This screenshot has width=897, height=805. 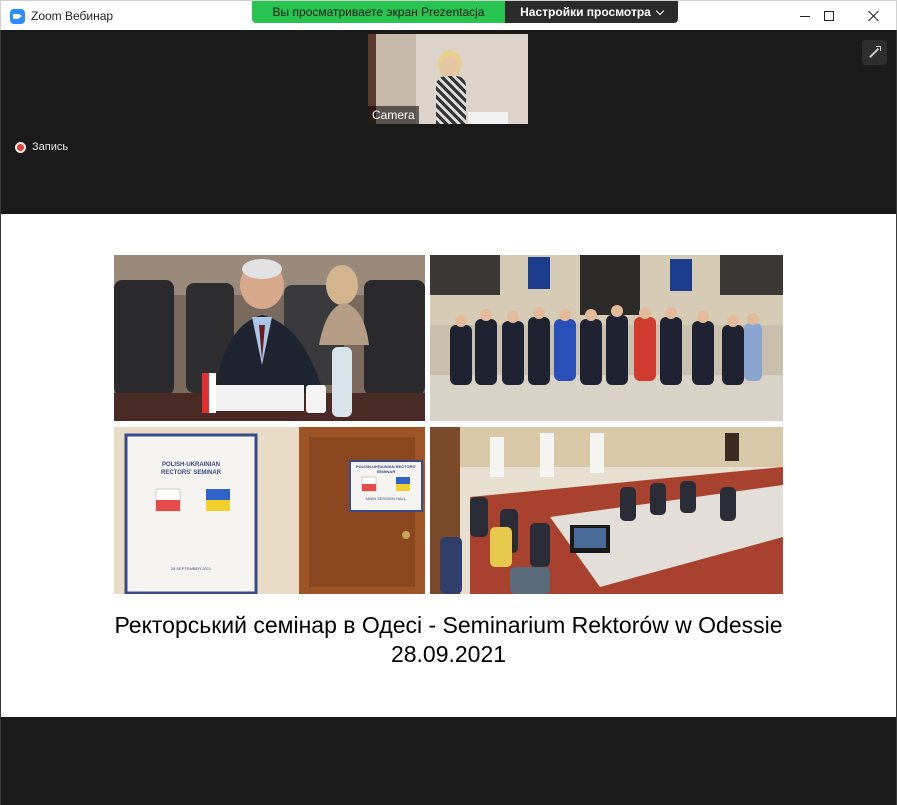 What do you see at coordinates (393, 115) in the screenshot?
I see `camera-name-label: Camera` at bounding box center [393, 115].